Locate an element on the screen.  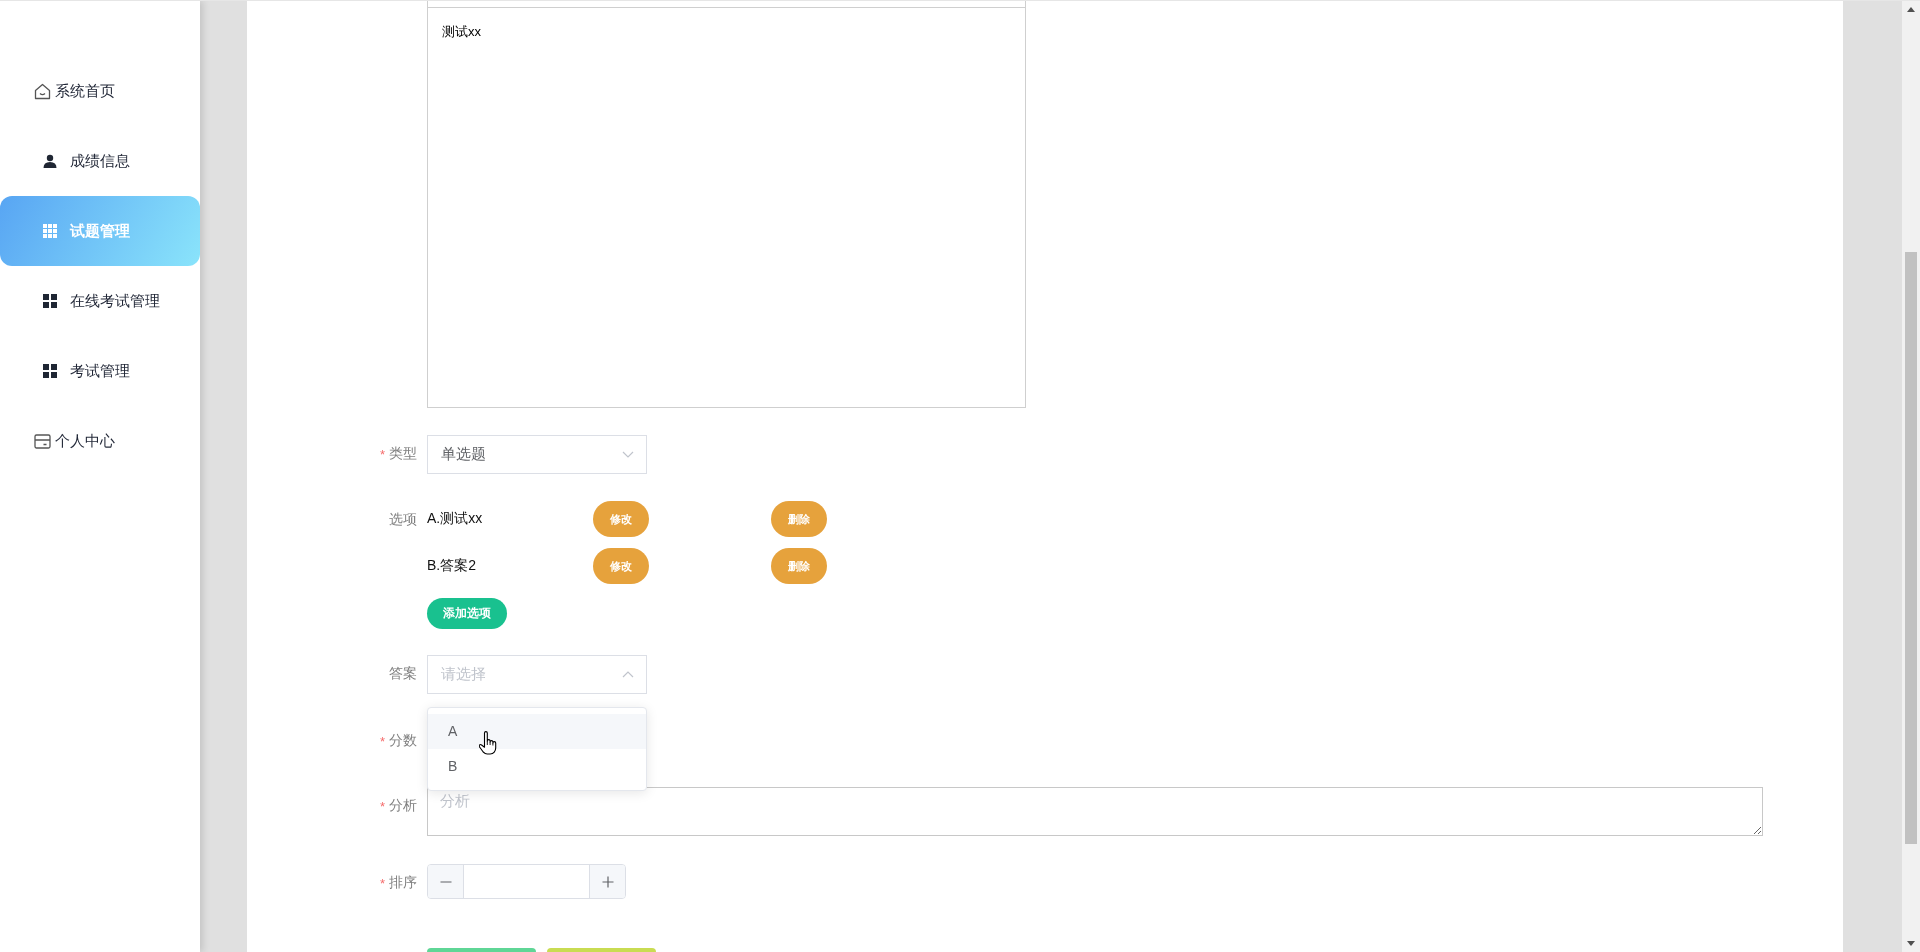
chevron-up-icon is located at coordinates (628, 674).